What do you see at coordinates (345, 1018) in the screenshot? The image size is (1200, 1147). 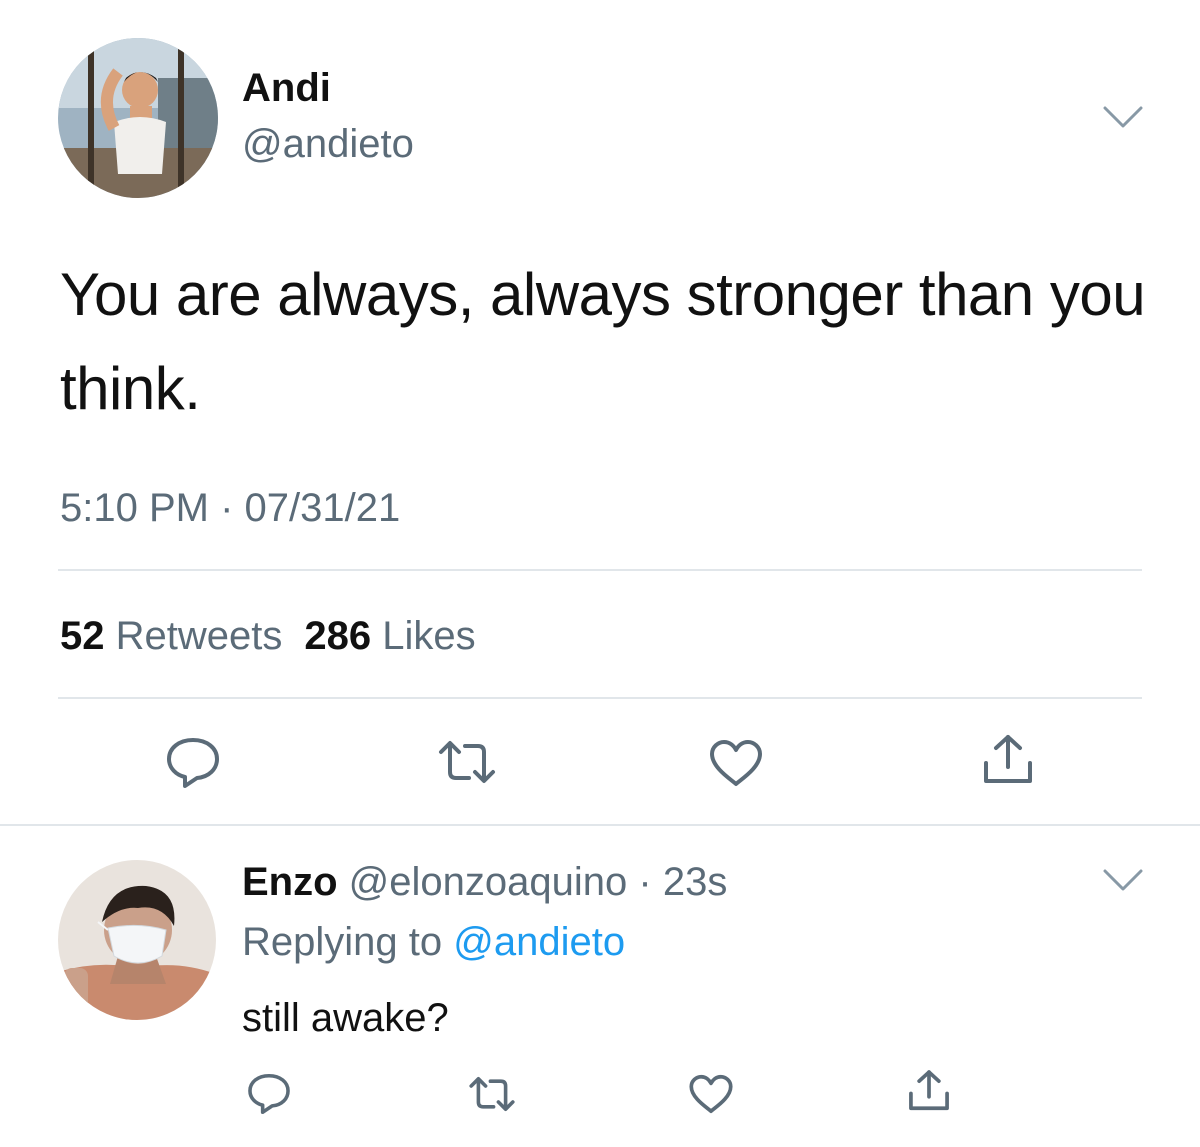 I see `reply-text: still awake?` at bounding box center [345, 1018].